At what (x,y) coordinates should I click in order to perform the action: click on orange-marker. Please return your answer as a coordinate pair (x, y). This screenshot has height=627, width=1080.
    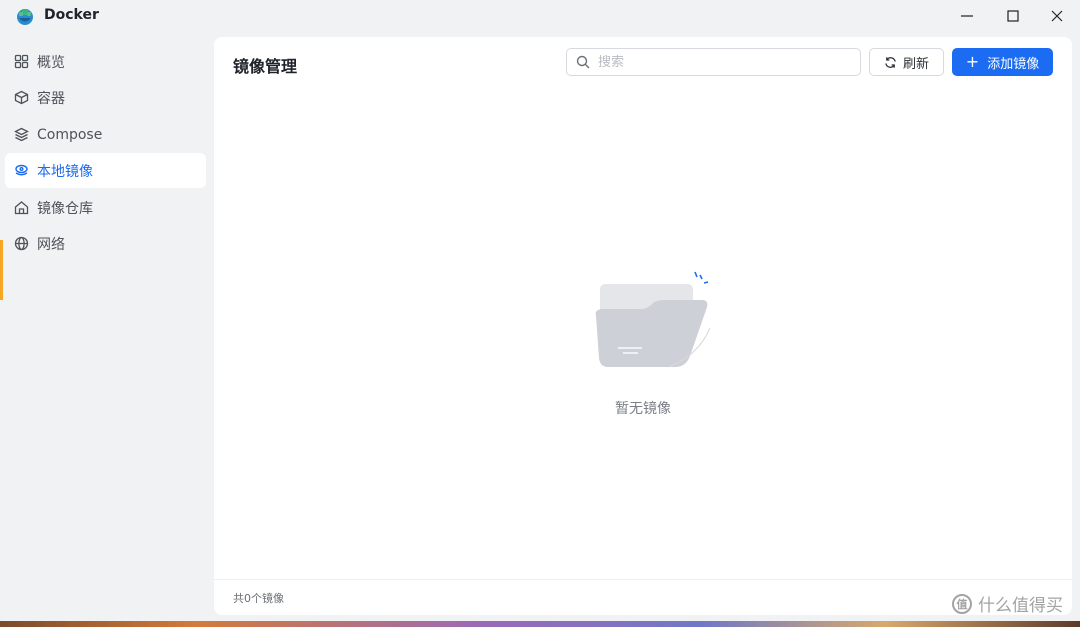
    Looking at the image, I should click on (1, 270).